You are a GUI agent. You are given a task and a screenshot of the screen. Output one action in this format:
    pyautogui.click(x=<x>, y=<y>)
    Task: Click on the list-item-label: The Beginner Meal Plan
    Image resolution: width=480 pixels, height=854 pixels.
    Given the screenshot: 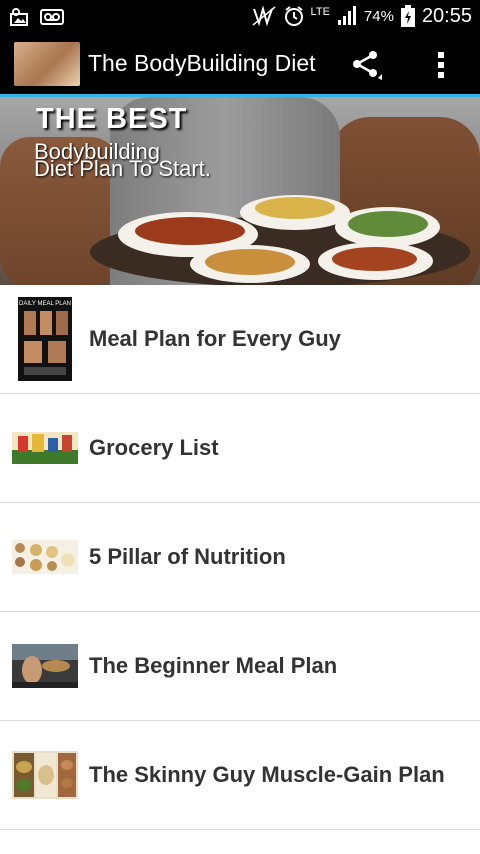 What is the action you would take?
    pyautogui.click(x=213, y=665)
    